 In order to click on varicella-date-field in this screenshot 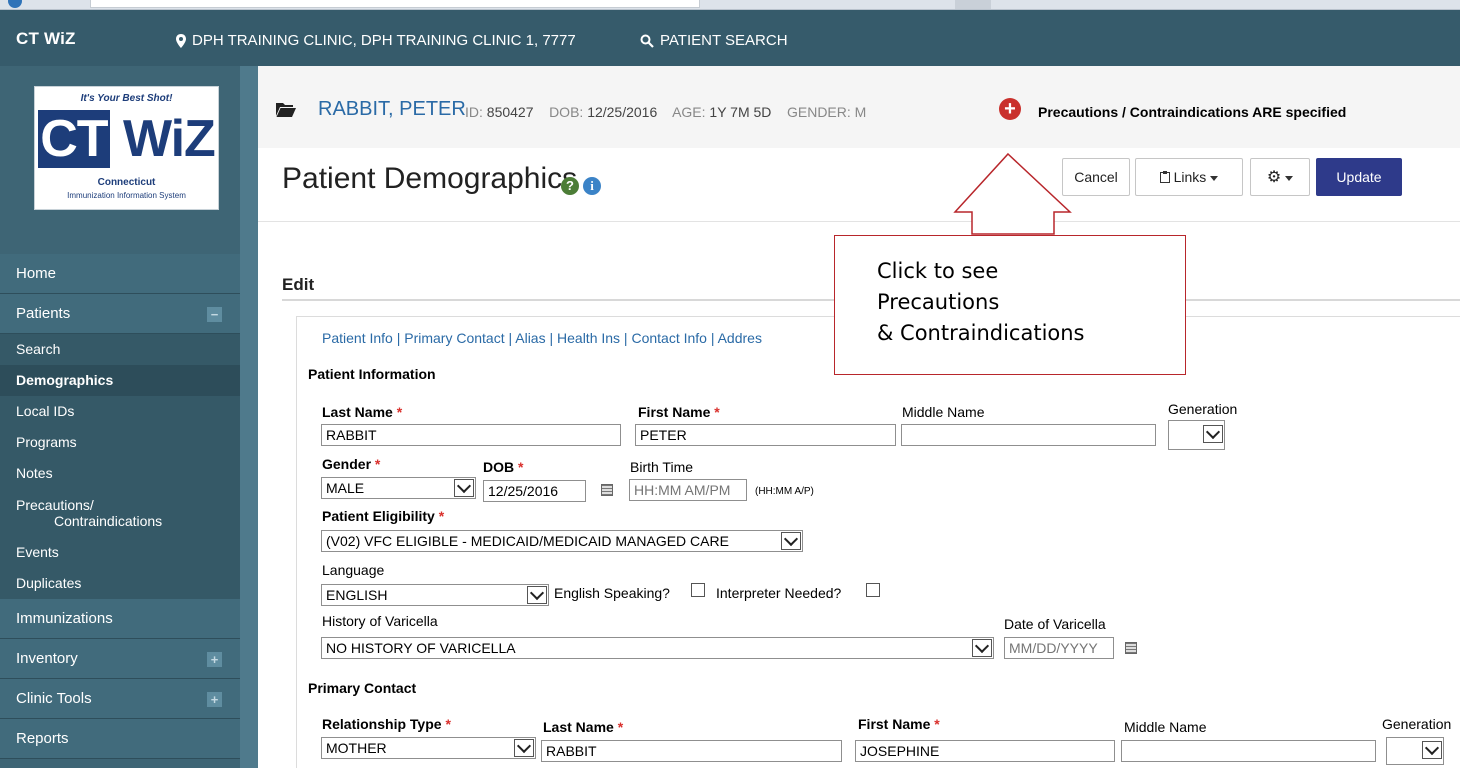, I will do `click(1059, 648)`.